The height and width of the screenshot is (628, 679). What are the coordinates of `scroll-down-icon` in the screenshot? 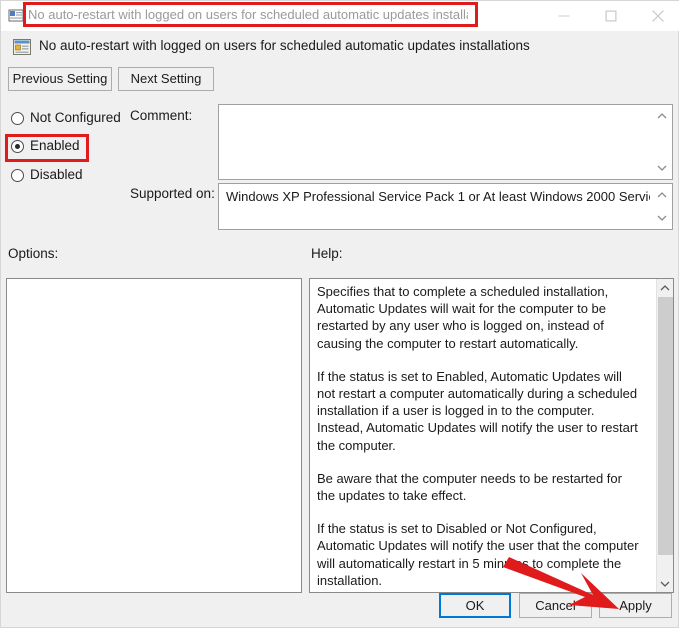 It's located at (665, 583).